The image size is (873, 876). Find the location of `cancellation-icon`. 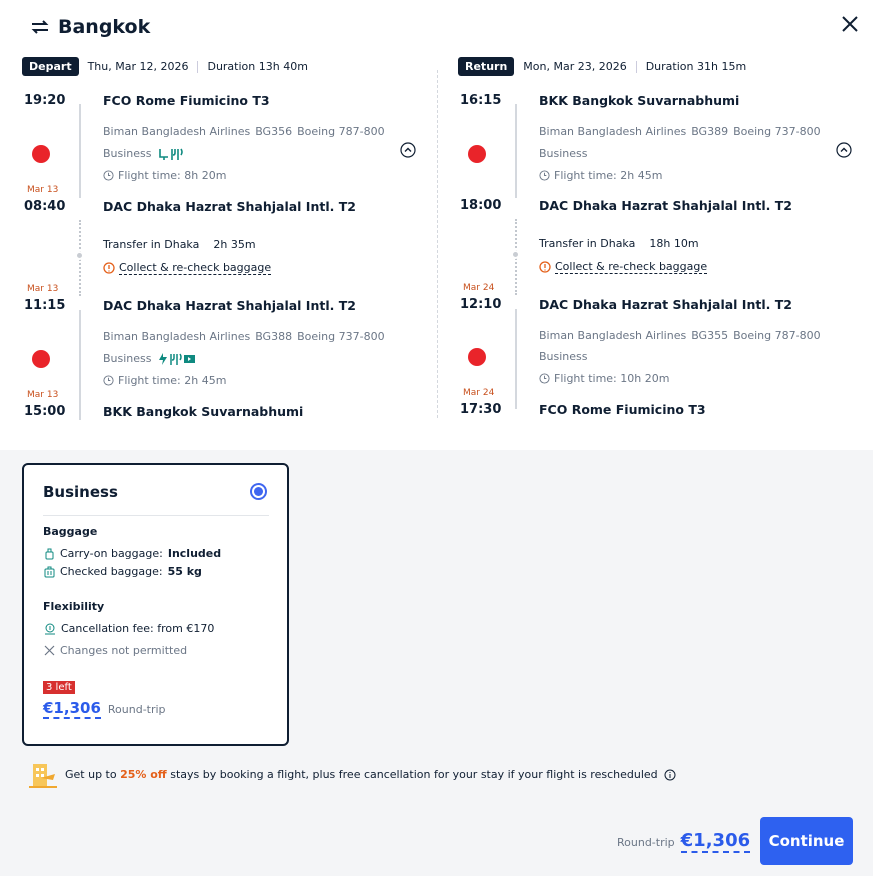

cancellation-icon is located at coordinates (50, 628).